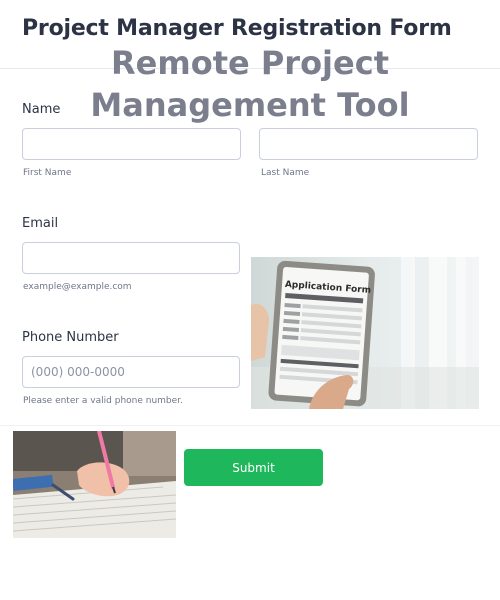  What do you see at coordinates (103, 401) in the screenshot?
I see `phone-sublabel: Please enter a valid phone number.` at bounding box center [103, 401].